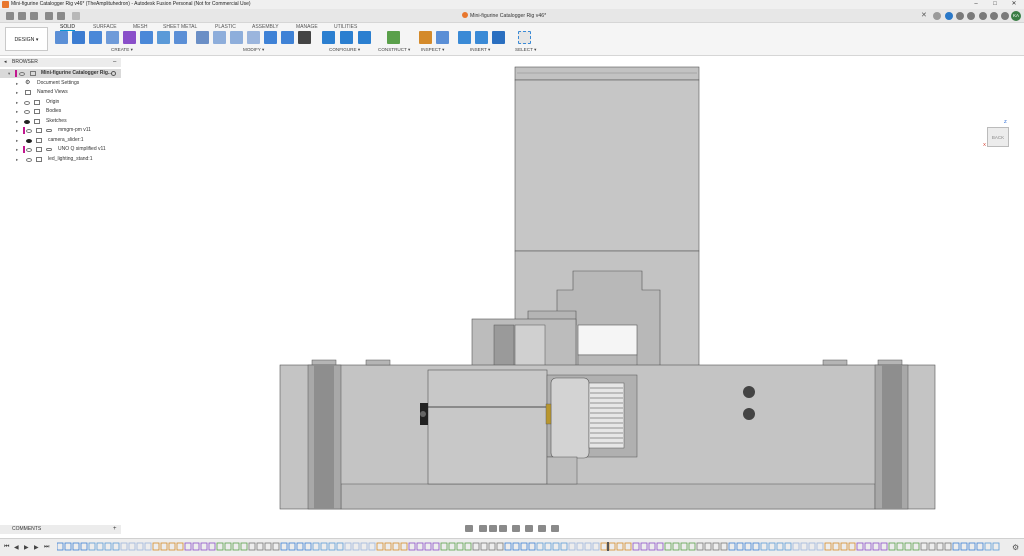 The image size is (1024, 556). I want to click on shell-icon, so click(253, 37).